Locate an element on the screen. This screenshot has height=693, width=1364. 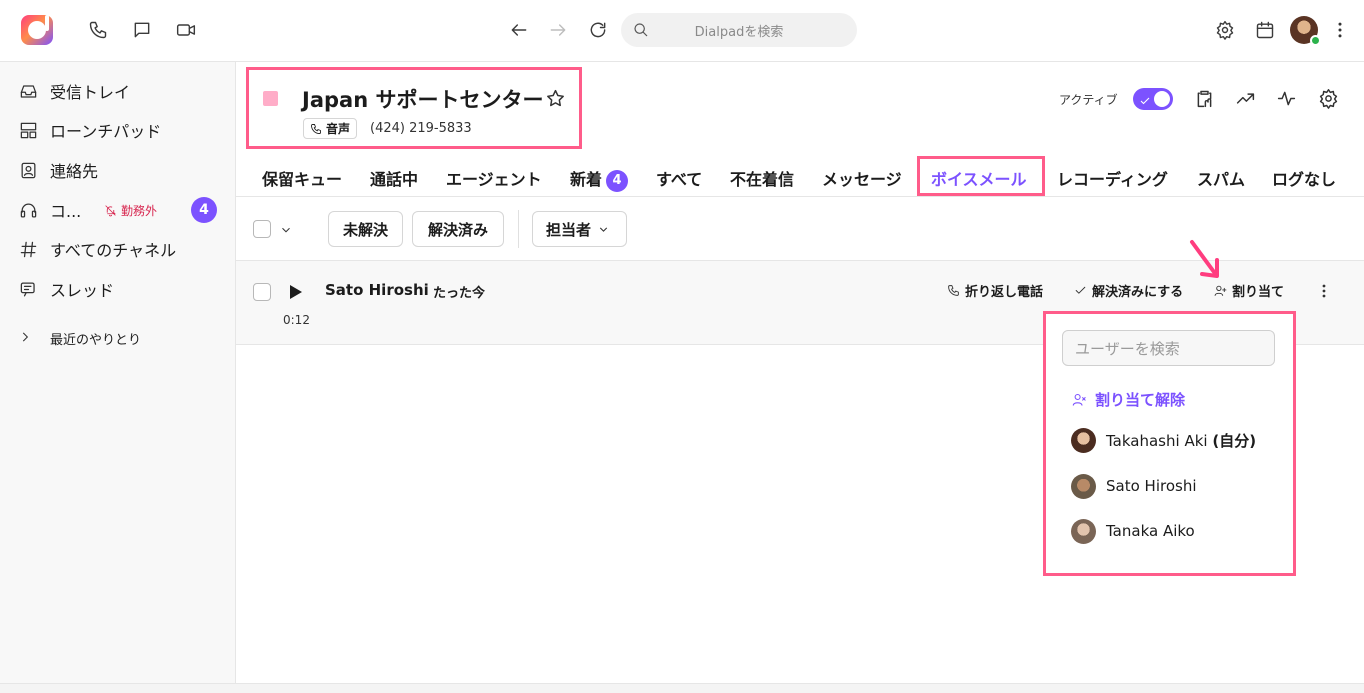
page-title: Japan サポートセンター is located at coordinates (423, 100).